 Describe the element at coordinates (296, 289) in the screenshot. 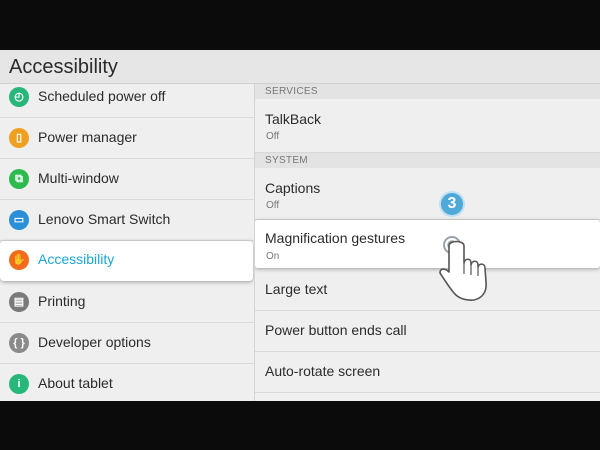

I see `setting-title: Large text` at that location.